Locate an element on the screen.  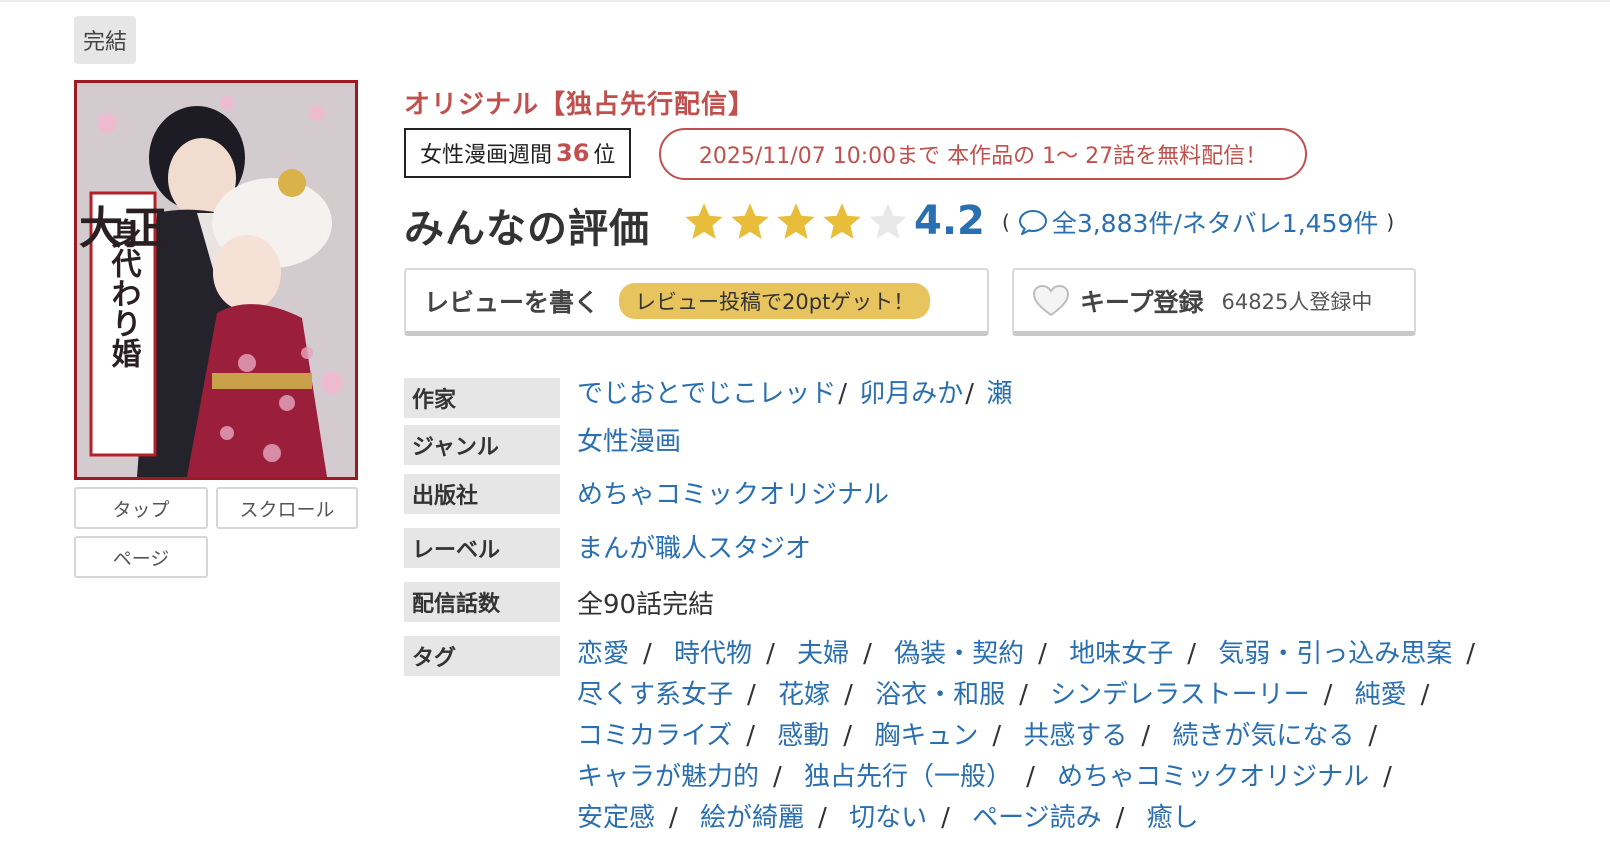
tag-link: 絵が綺麗 is located at coordinates (752, 818).